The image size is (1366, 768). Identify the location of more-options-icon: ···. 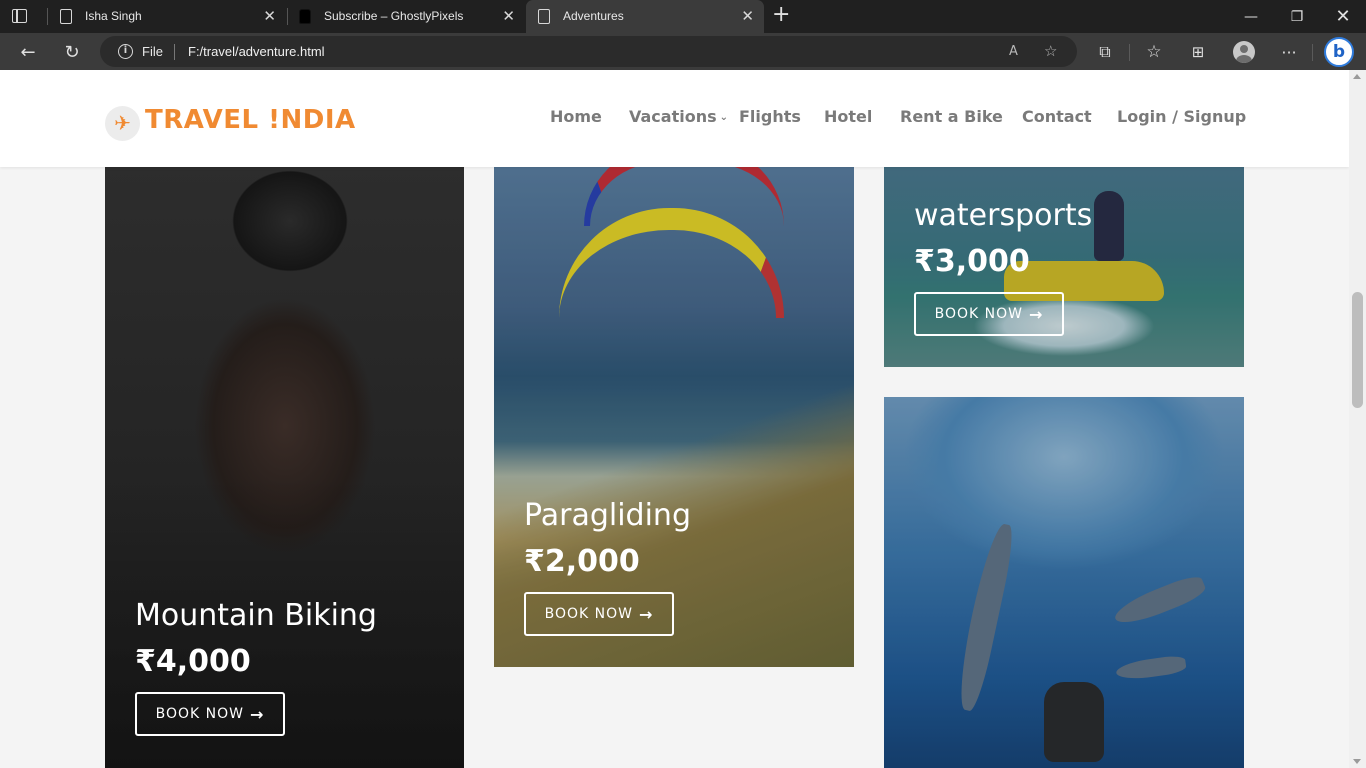
(1289, 52).